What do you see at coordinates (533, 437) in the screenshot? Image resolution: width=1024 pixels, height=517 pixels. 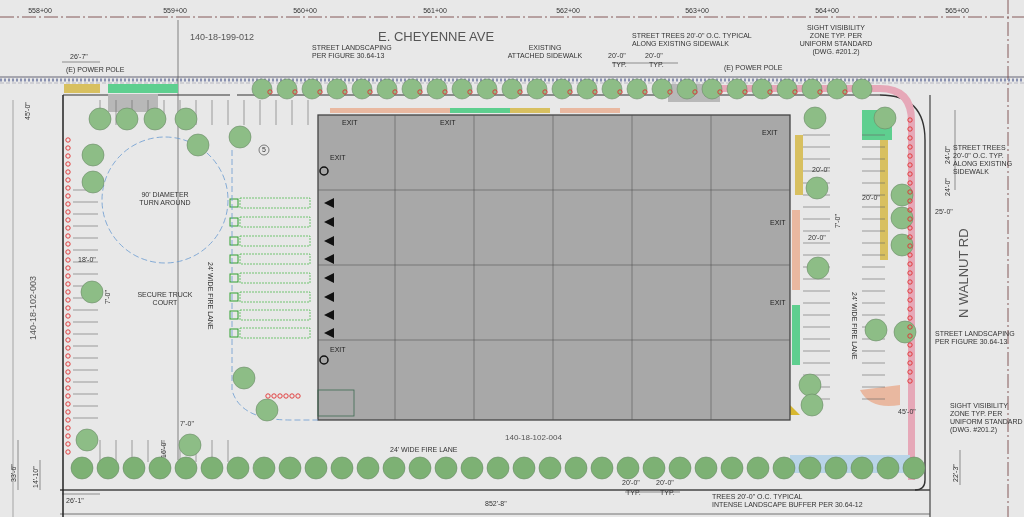 I see `parcel-number: 140-18-102-004` at bounding box center [533, 437].